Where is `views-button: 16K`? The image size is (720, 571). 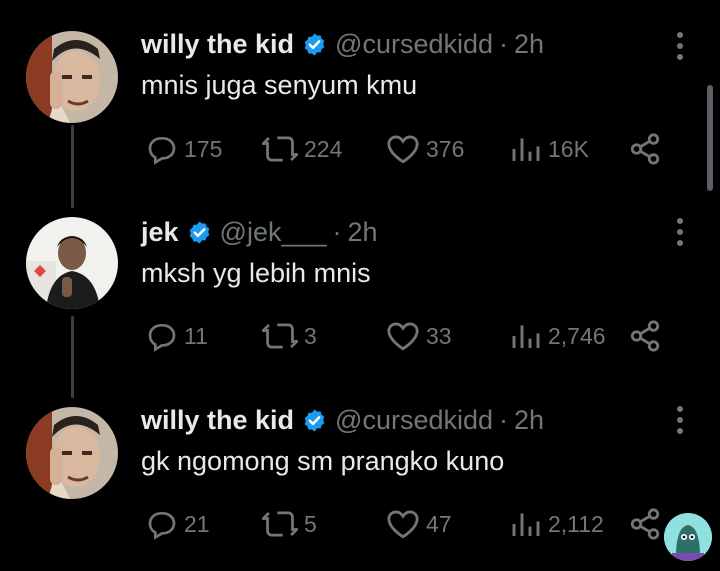
views-button: 16K is located at coordinates (549, 149).